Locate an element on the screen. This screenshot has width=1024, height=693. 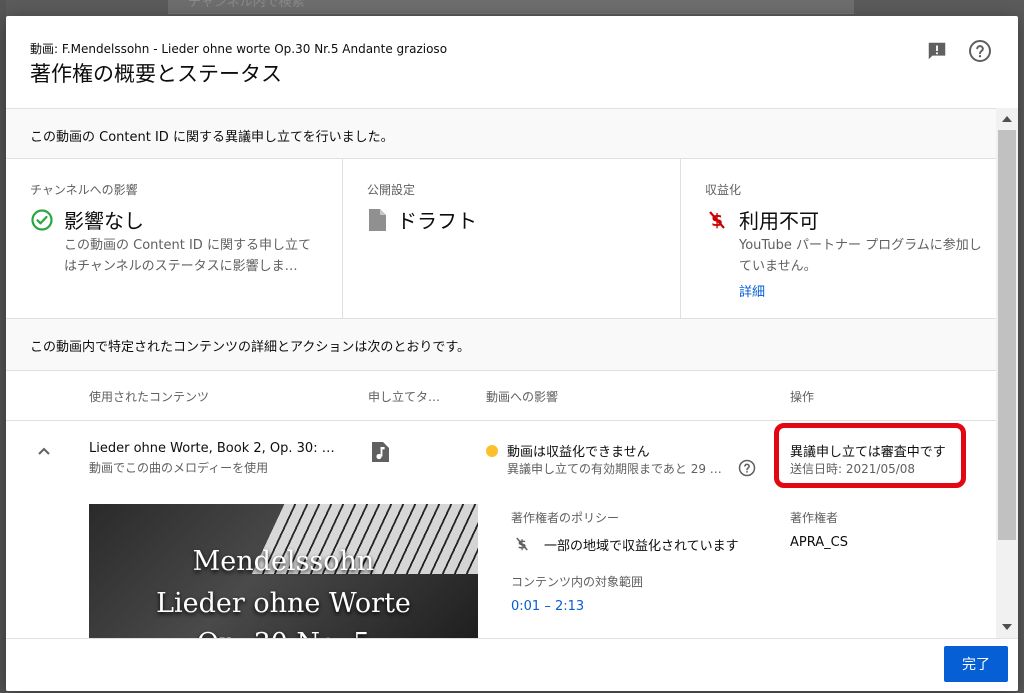
dialog-footer: 完了 is located at coordinates (512, 664).